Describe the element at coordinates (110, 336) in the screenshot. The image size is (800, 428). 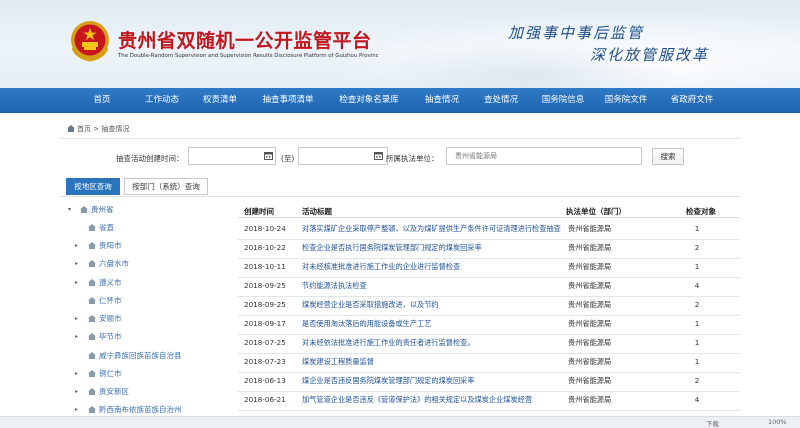
I see `tree-item-label: 毕节市` at that location.